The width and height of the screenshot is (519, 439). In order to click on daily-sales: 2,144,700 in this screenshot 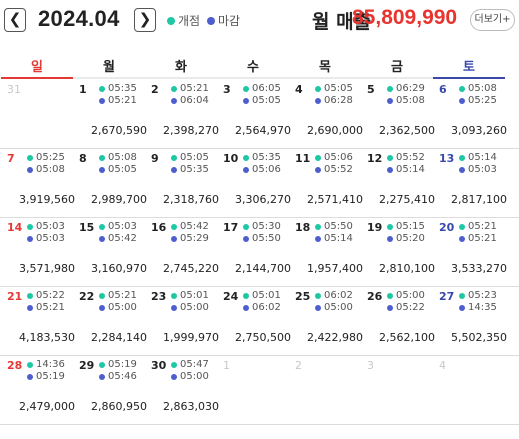, I will do `click(263, 268)`.